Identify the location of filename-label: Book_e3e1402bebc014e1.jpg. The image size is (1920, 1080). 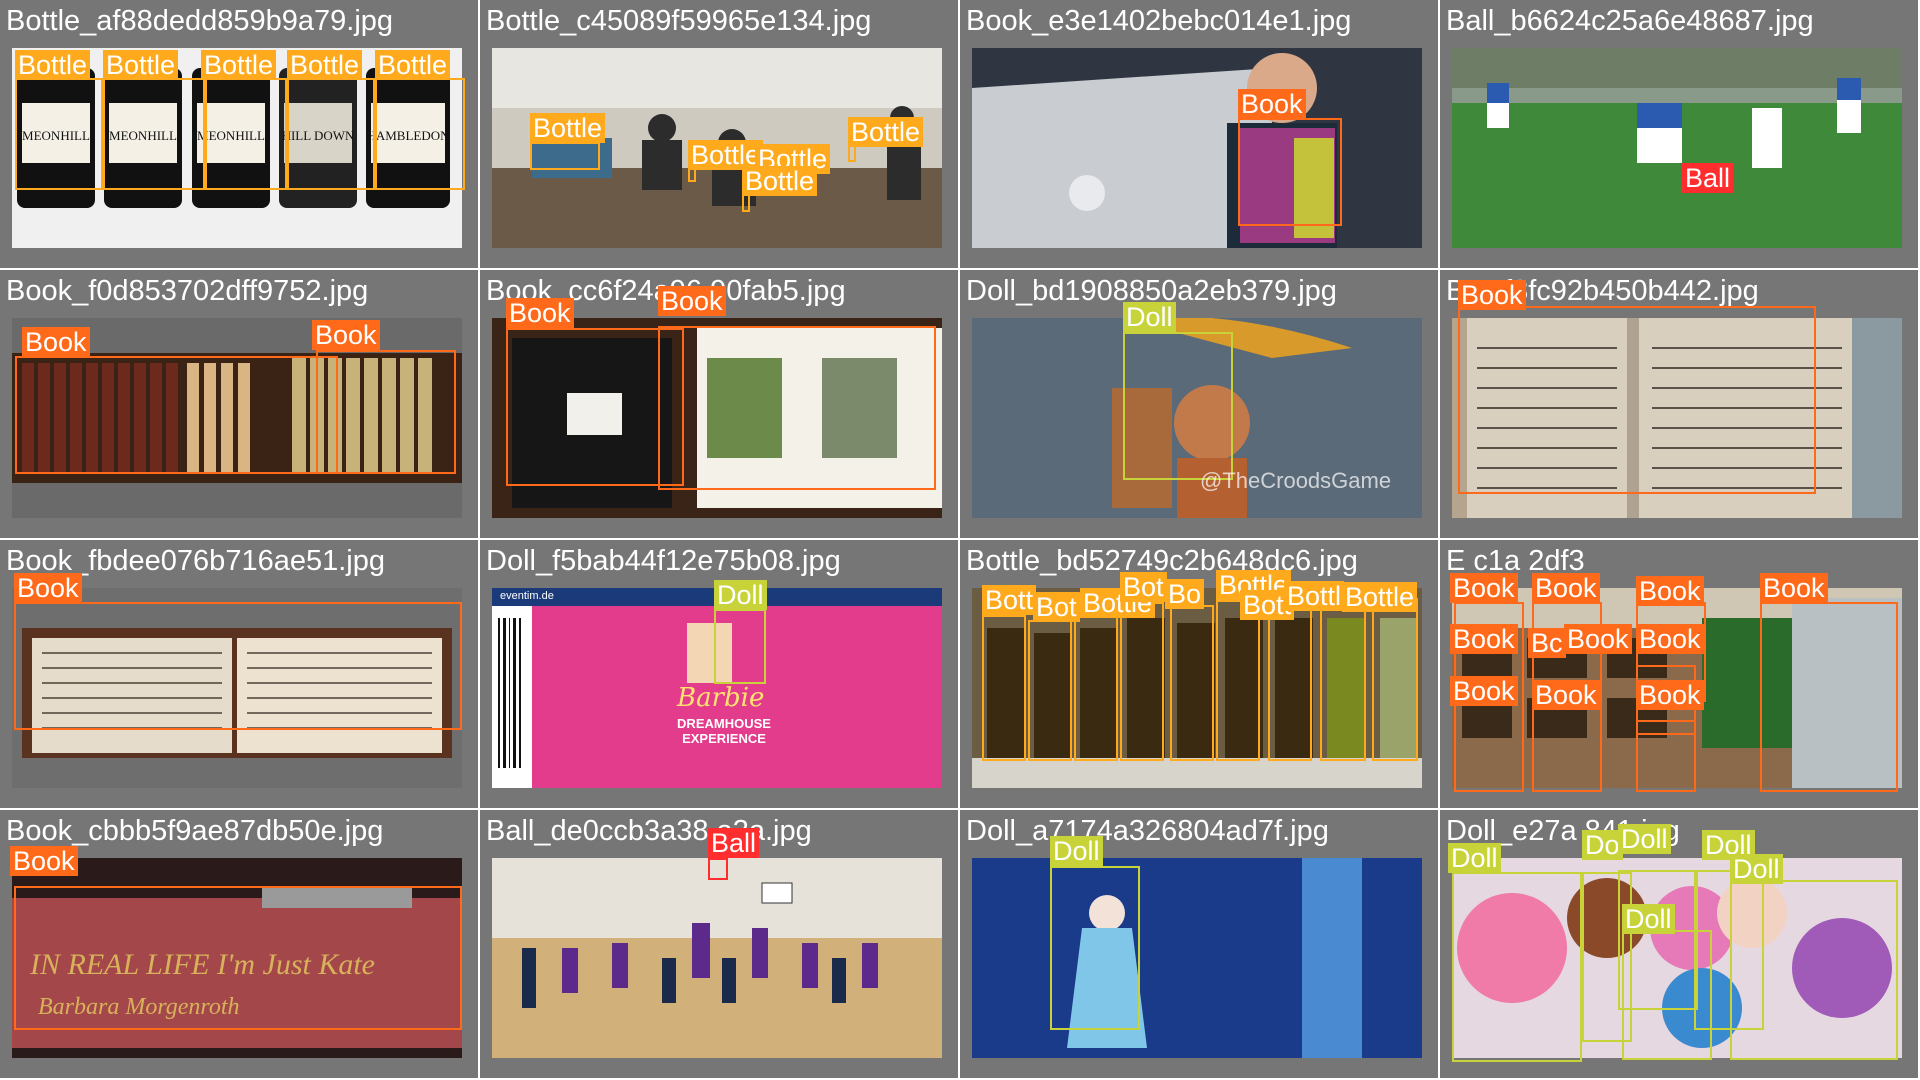
(1159, 21).